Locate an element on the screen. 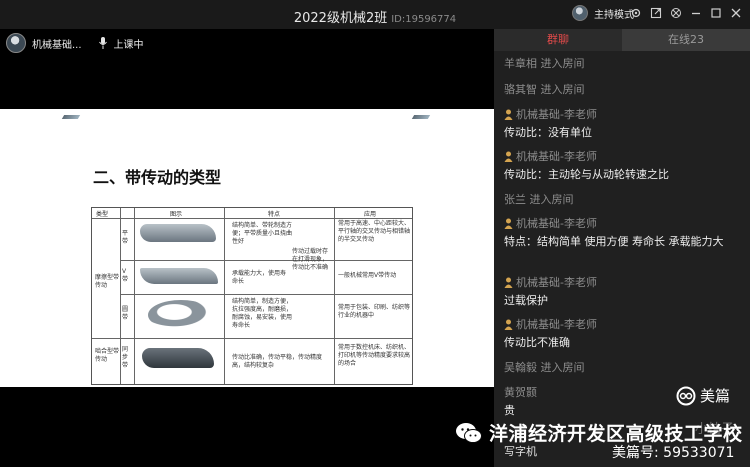 The height and width of the screenshot is (467, 750). title-bar: 2022级机械2班 ID:19596774 主持模式 is located at coordinates (375, 14).